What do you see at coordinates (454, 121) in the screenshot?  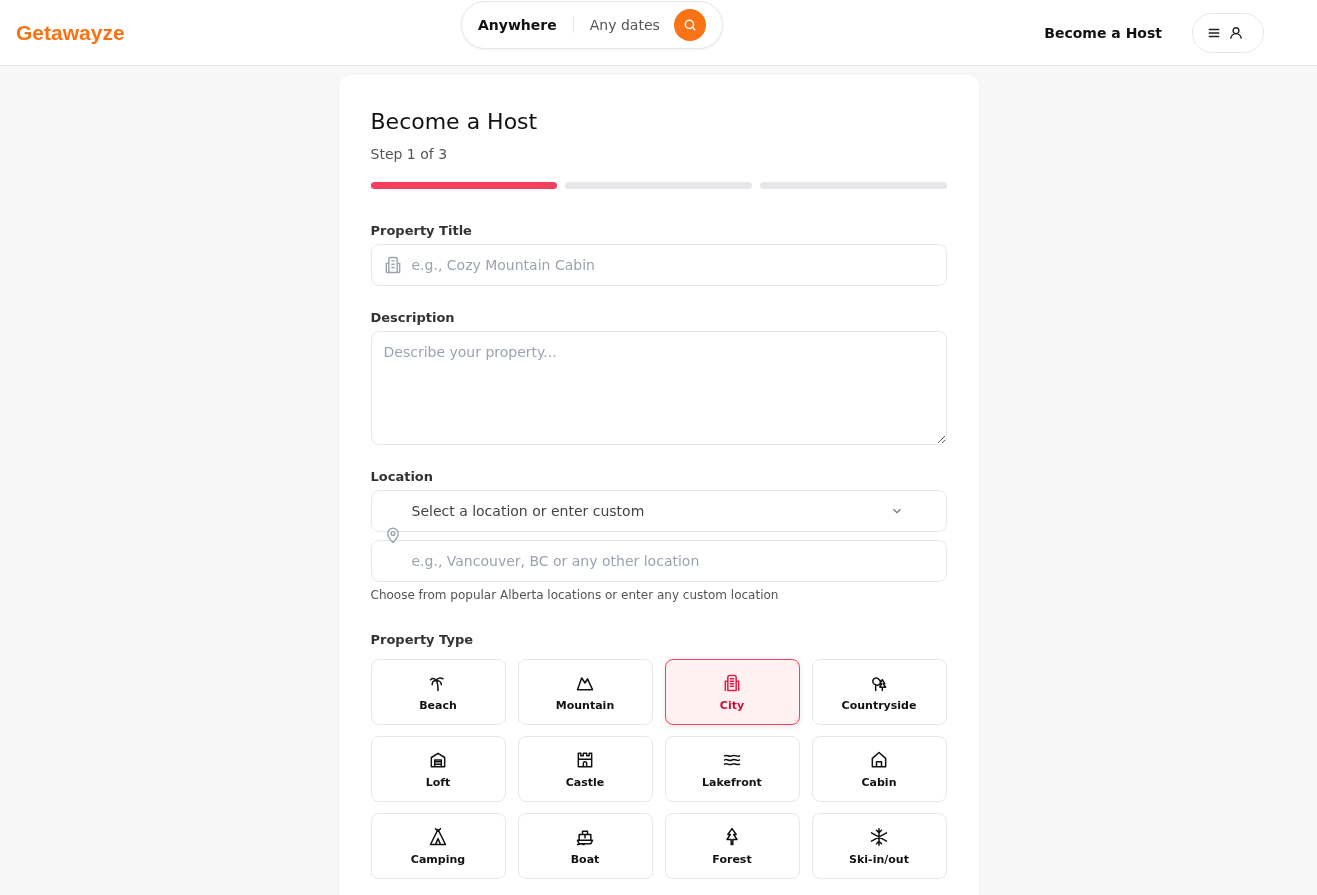 I see `form-title: Become a Host` at bounding box center [454, 121].